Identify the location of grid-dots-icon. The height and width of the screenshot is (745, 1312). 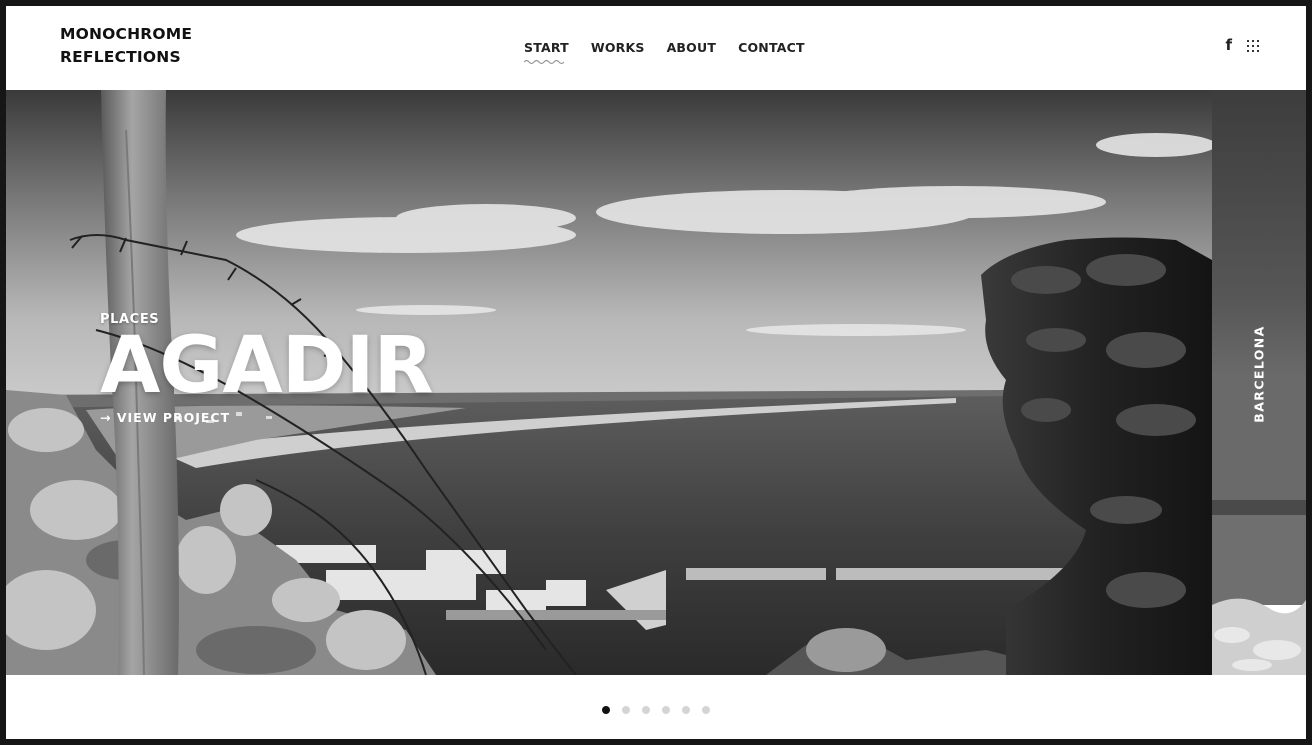
(1253, 46).